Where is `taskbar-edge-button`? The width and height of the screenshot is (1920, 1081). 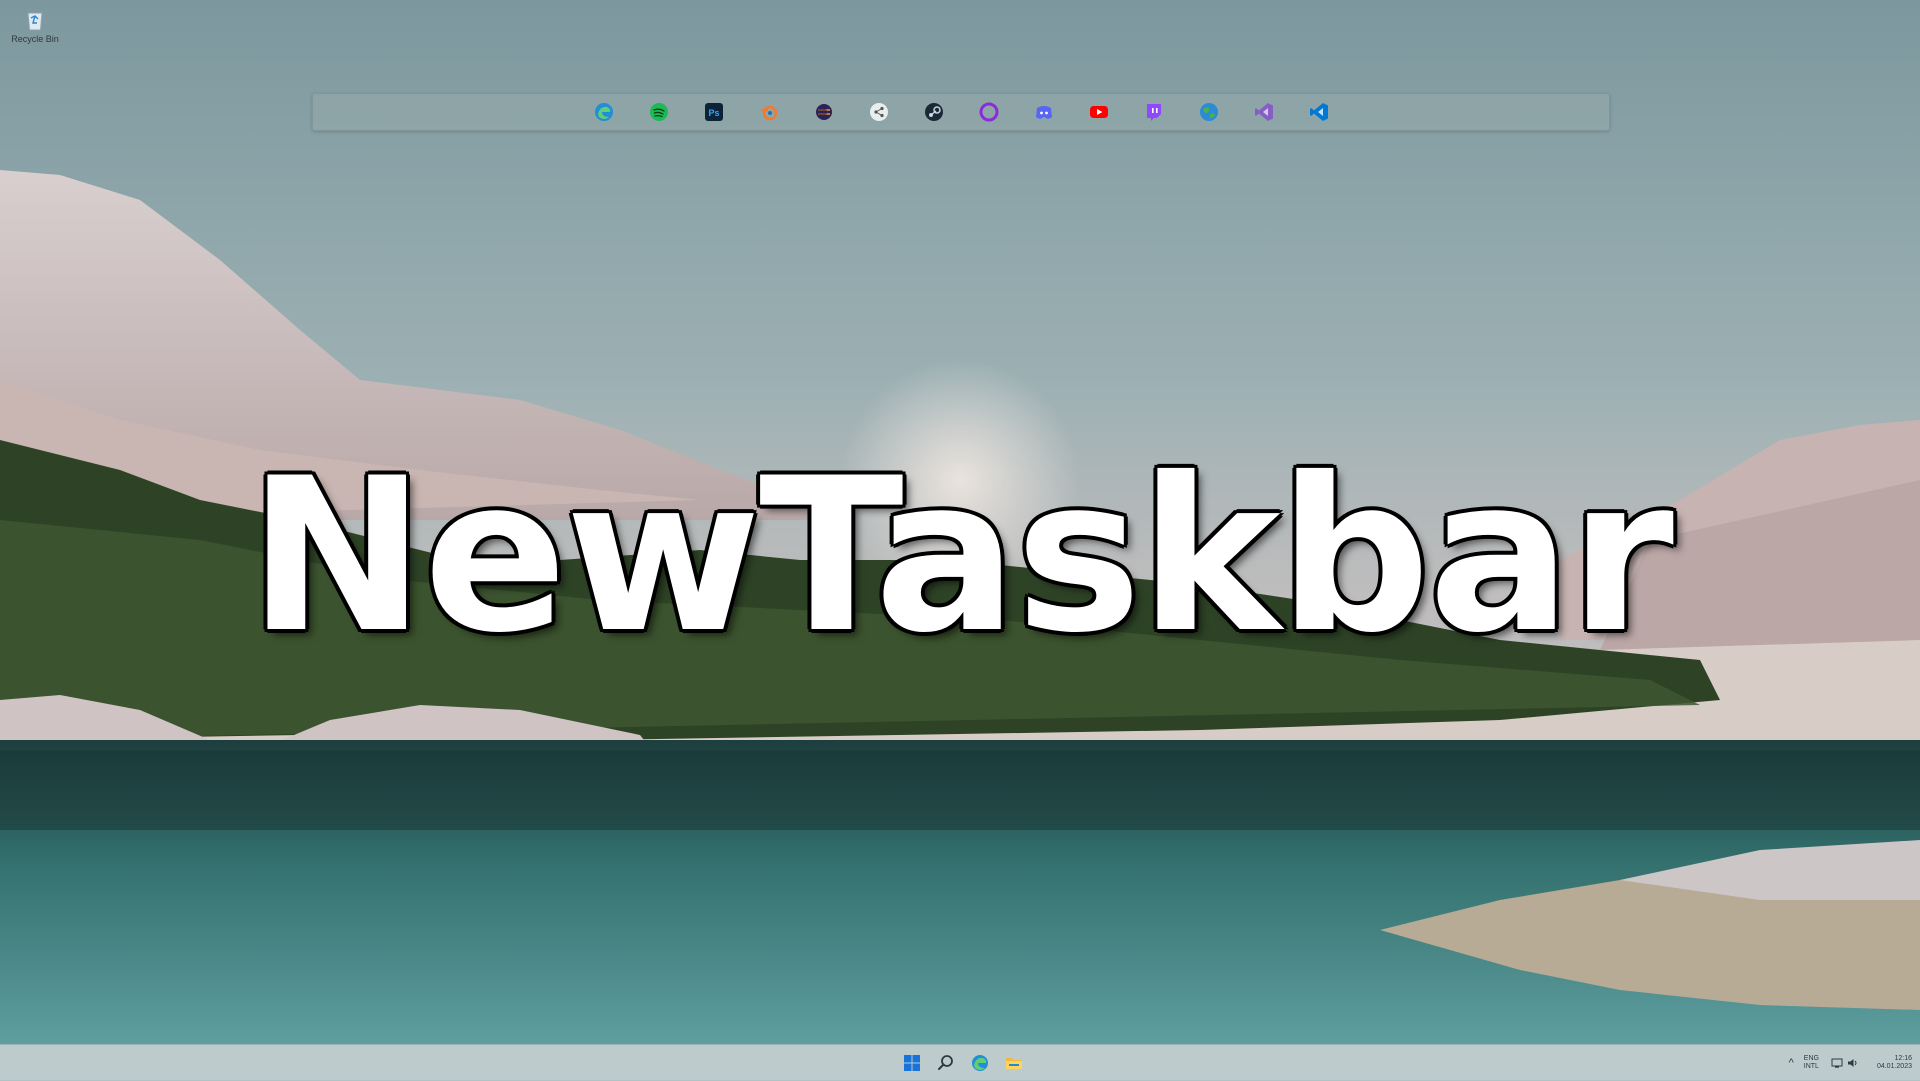 taskbar-edge-button is located at coordinates (980, 1063).